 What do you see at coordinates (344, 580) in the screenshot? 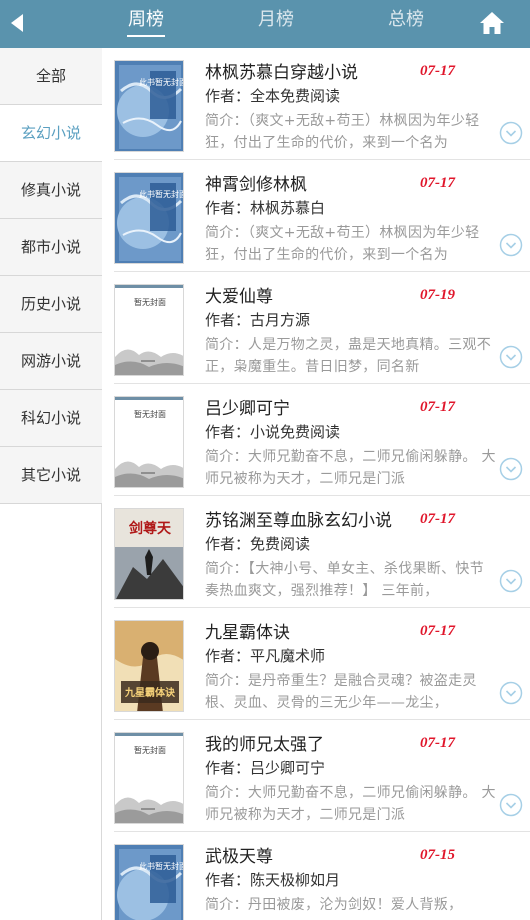
I see `book-intro: 简介：【大神小号、单女主、杀伐果断、快节奏热血爽文，强烈推荐！】 三年前，` at bounding box center [344, 580].